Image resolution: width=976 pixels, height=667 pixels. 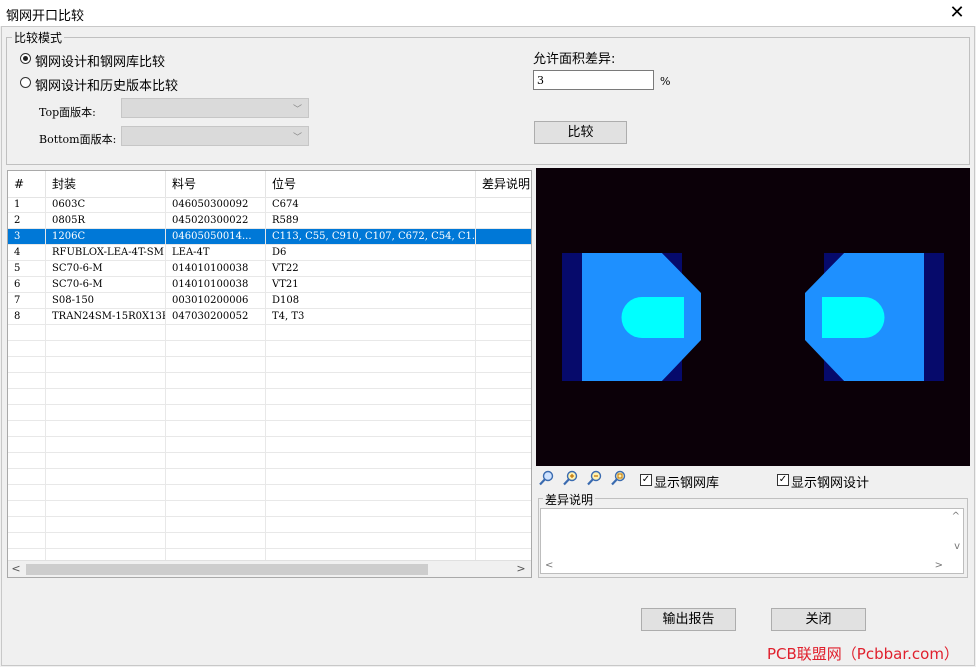 What do you see at coordinates (580, 132) in the screenshot?
I see `compare-button: 比较` at bounding box center [580, 132].